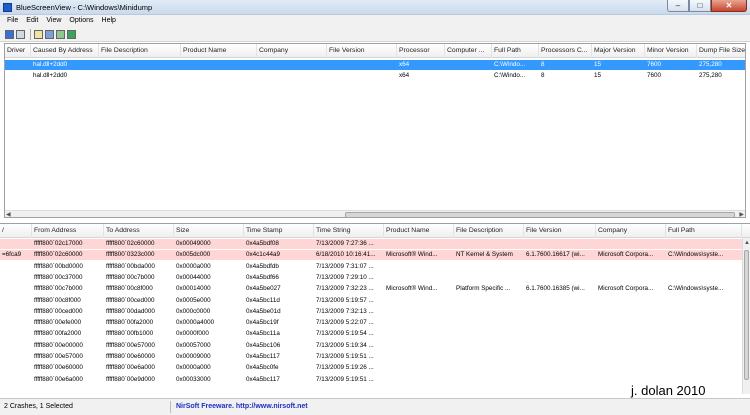  Describe the element at coordinates (16, 231) in the screenshot. I see `column-header: /` at that location.